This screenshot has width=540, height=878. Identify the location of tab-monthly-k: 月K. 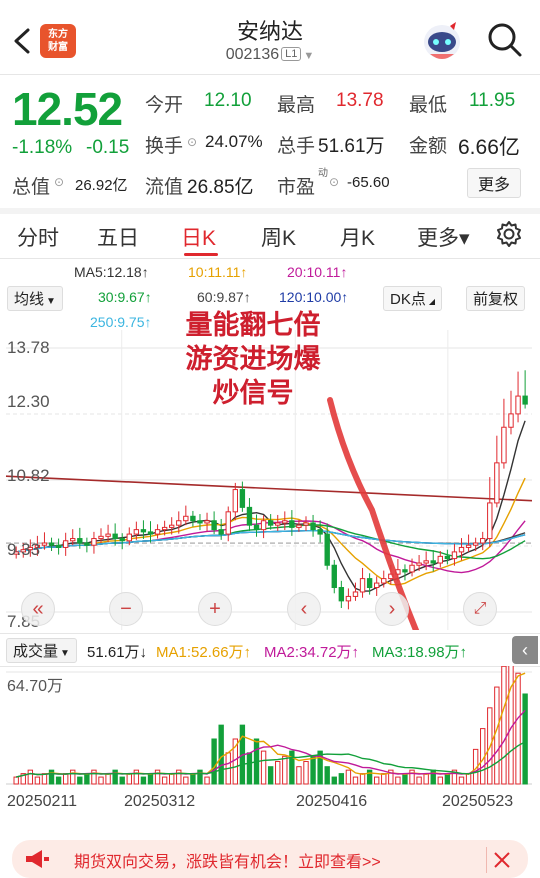
(357, 237).